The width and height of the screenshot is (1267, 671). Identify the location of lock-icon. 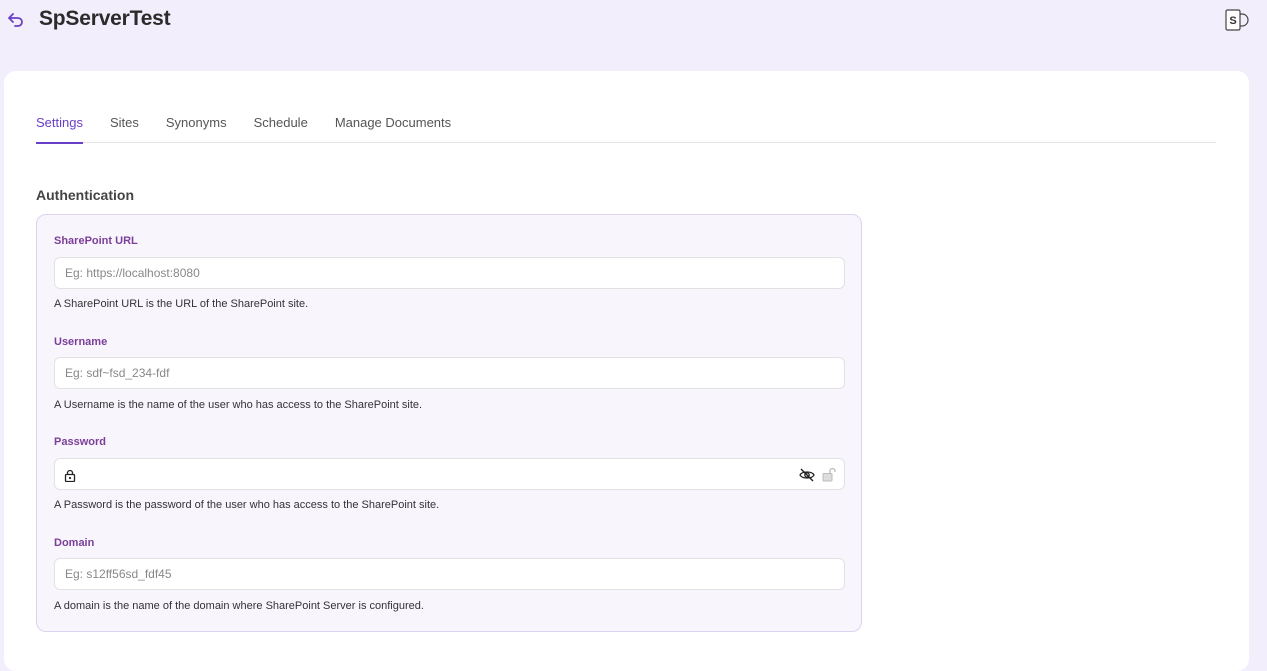
(70, 476).